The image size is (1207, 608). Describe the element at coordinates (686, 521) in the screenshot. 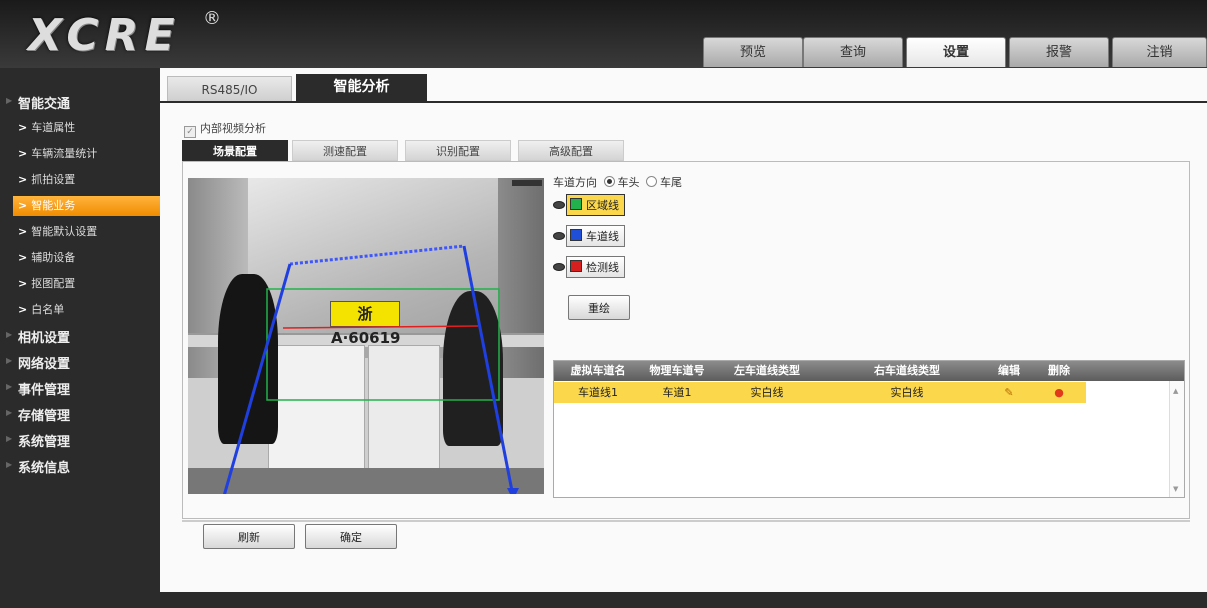

I see `panel-divider` at that location.